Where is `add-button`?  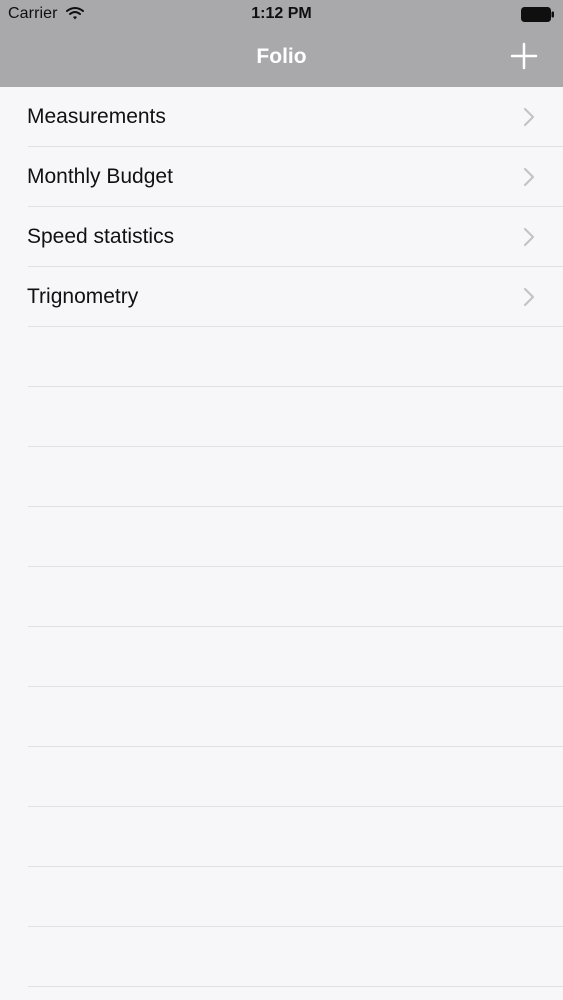
add-button is located at coordinates (524, 55).